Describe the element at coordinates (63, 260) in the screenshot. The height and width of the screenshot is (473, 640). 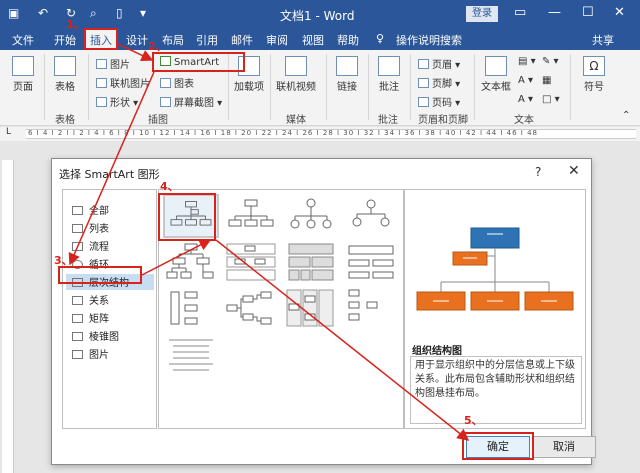
I see `annotation-step-3: 3、` at that location.